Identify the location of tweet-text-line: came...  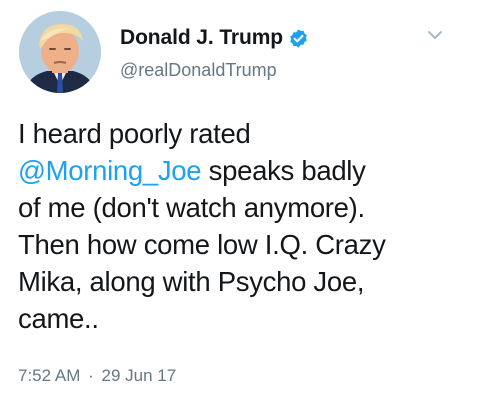
(243, 318).